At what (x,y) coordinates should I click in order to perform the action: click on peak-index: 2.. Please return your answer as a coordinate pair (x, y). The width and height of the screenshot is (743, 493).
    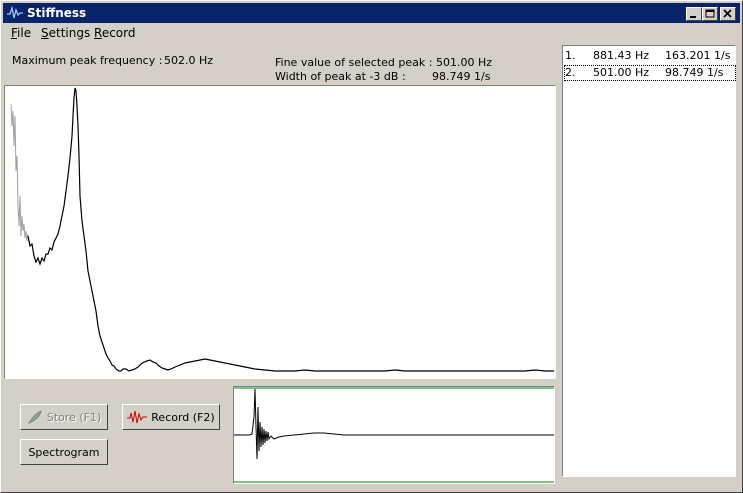
    Looking at the image, I should click on (570, 72).